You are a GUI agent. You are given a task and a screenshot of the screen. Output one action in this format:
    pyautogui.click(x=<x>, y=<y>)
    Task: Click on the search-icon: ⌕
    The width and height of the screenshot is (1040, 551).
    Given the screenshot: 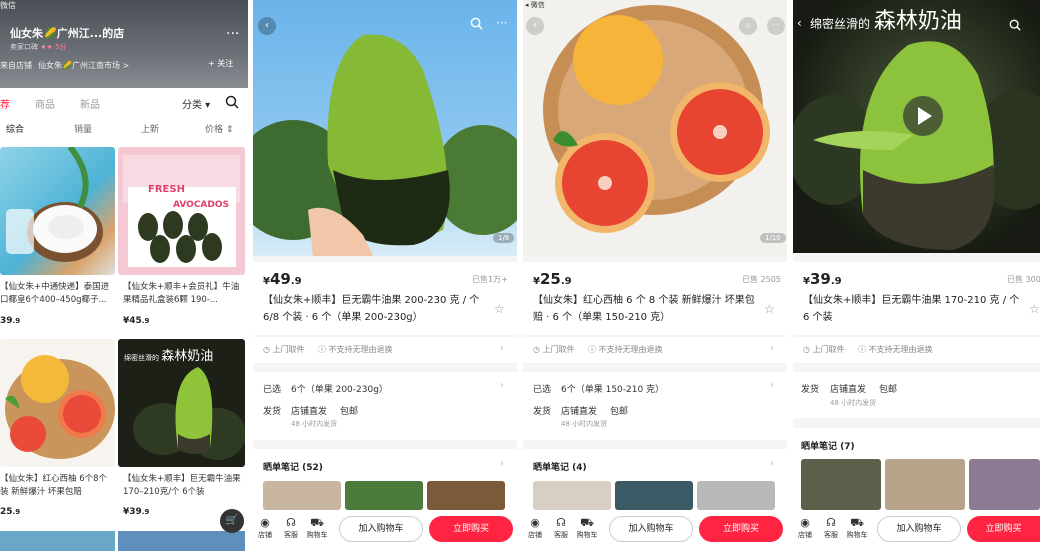 What is the action you would take?
    pyautogui.click(x=748, y=26)
    